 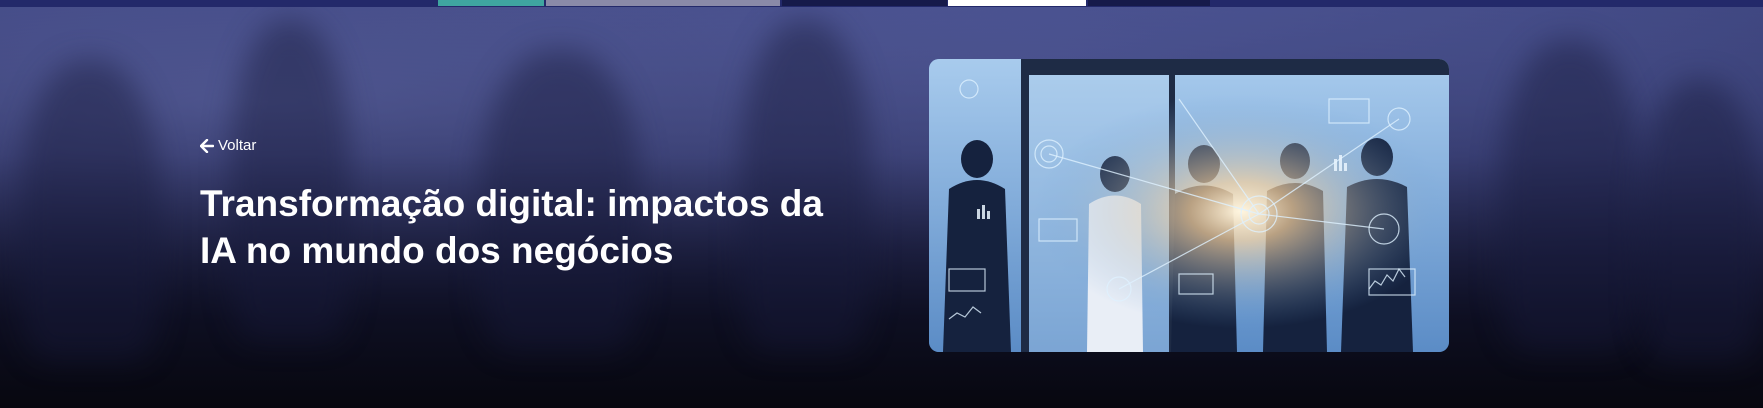 What do you see at coordinates (207, 145) in the screenshot?
I see `arrow-left-icon` at bounding box center [207, 145].